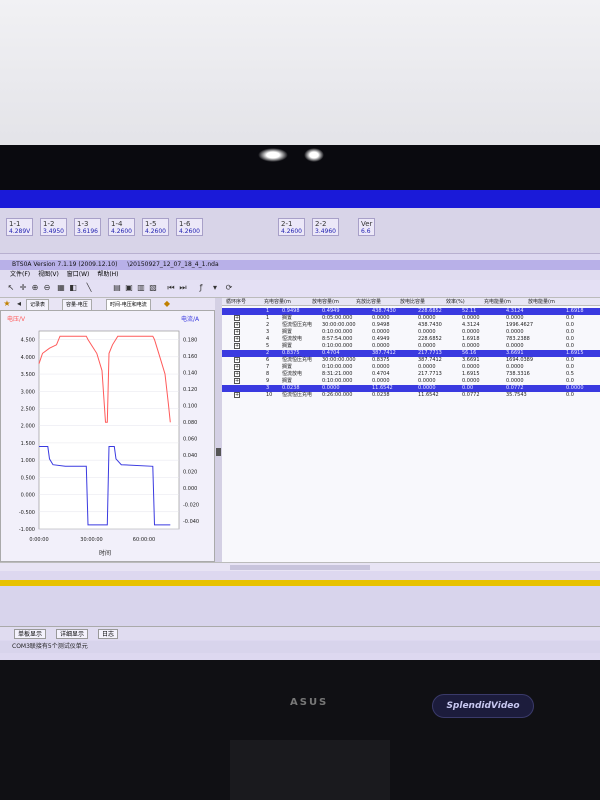 The image size is (600, 800). I want to click on tab-detail-display: 详细显示, so click(72, 634).